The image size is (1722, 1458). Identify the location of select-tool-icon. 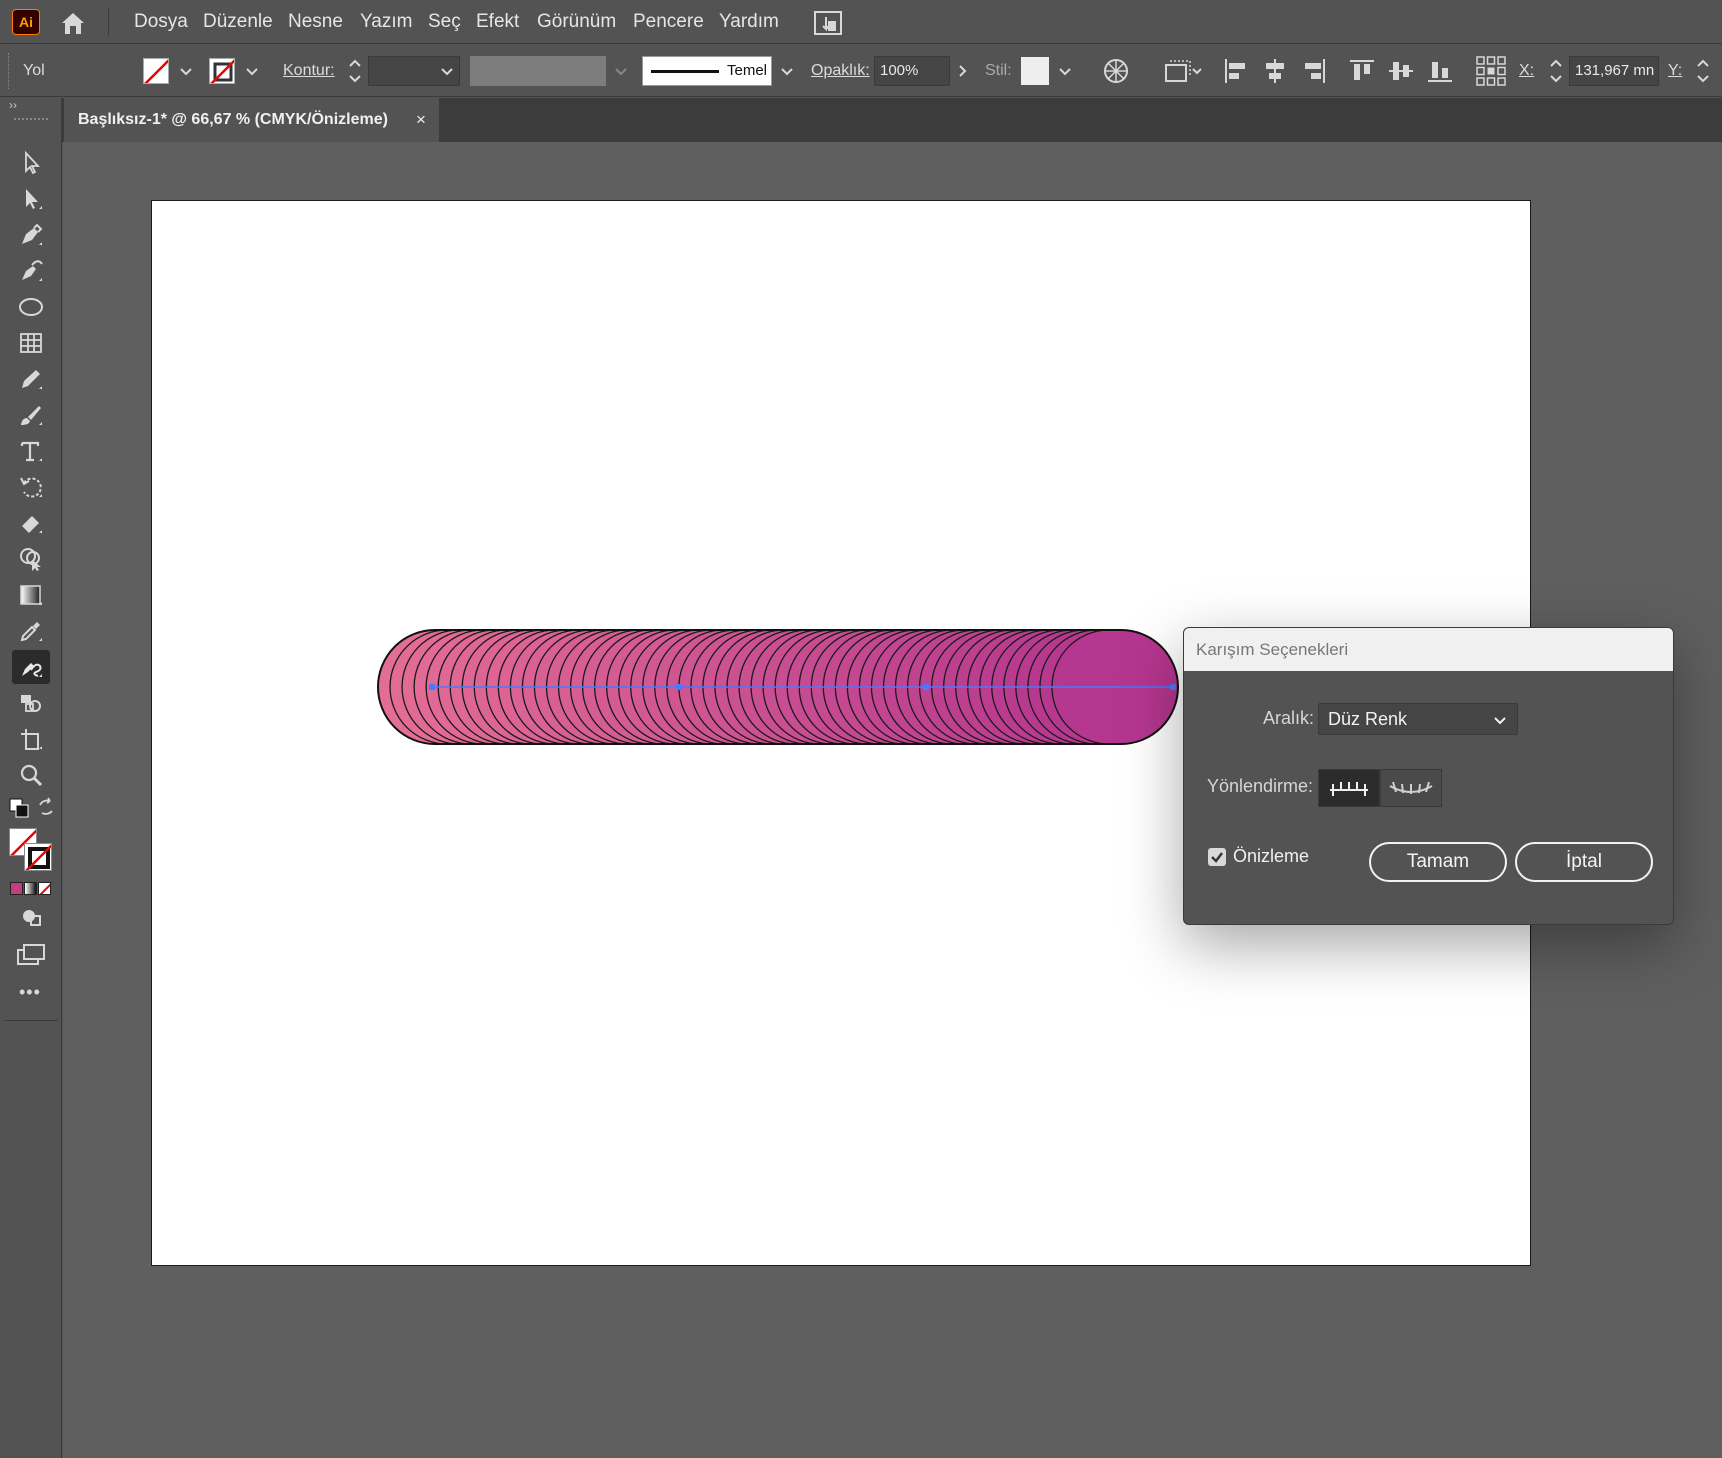
(31, 163).